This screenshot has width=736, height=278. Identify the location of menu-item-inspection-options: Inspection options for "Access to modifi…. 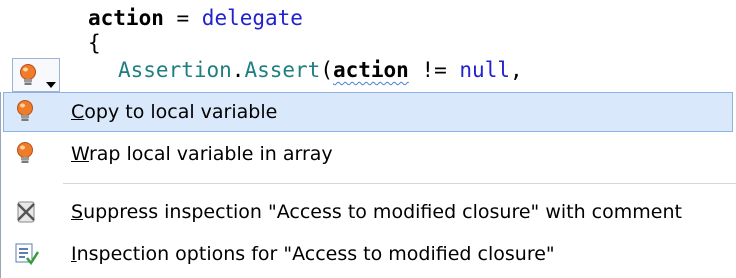
(368, 254).